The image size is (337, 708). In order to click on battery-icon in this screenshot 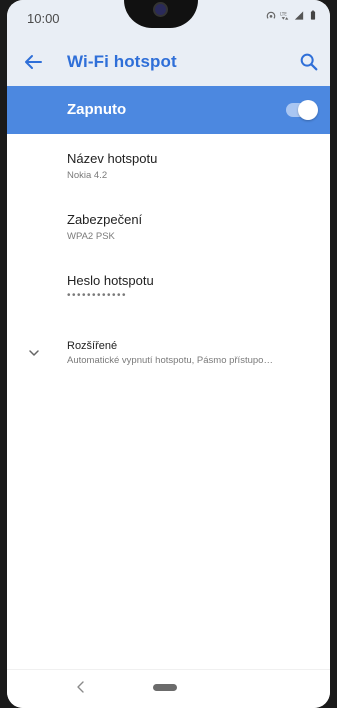, I will do `click(313, 15)`.